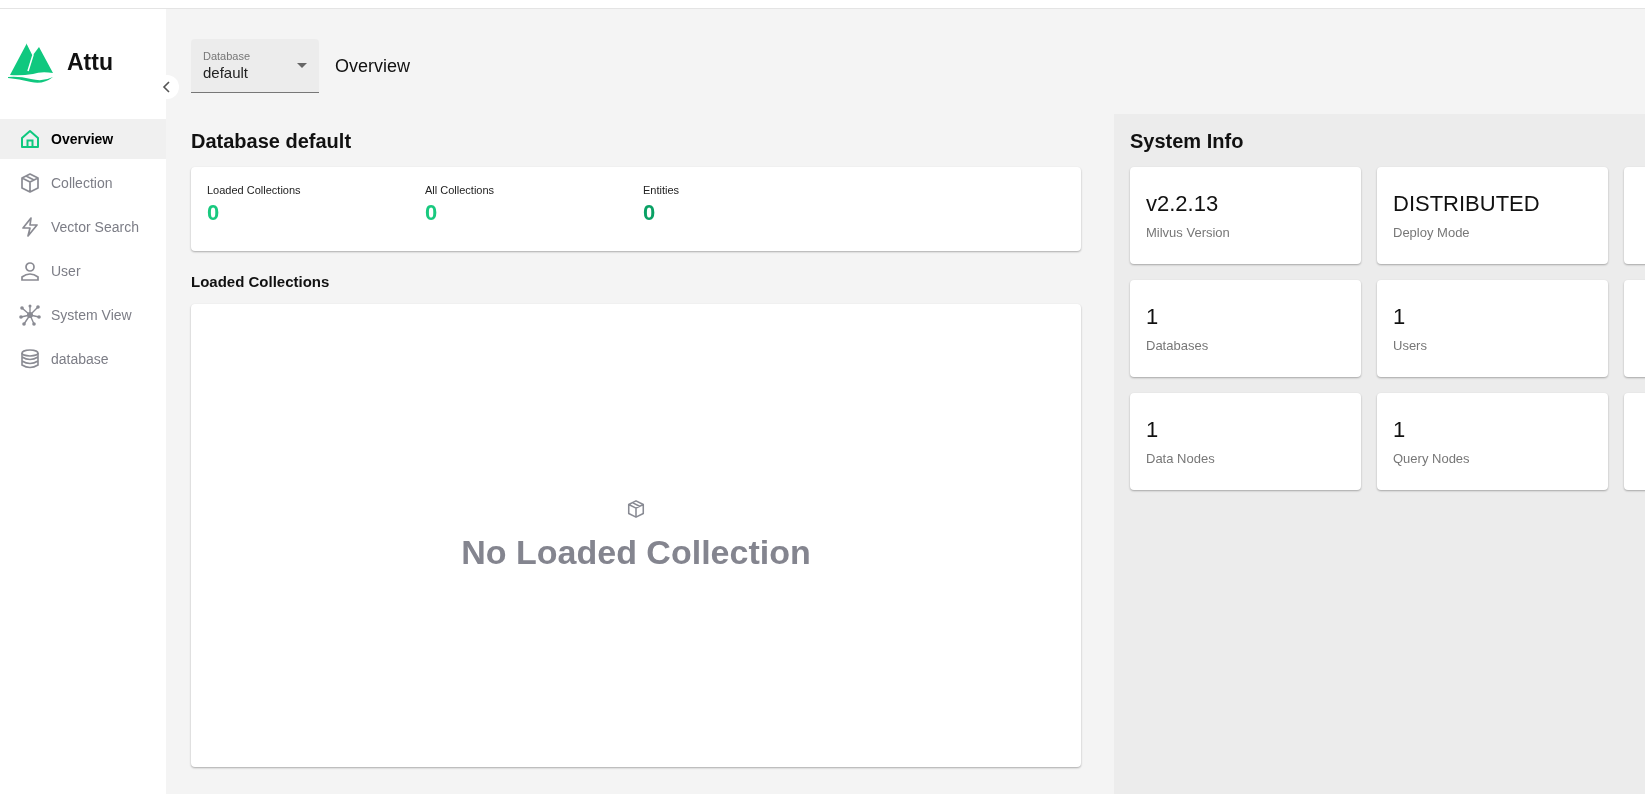  I want to click on info-label: Milvus Version, so click(1188, 232).